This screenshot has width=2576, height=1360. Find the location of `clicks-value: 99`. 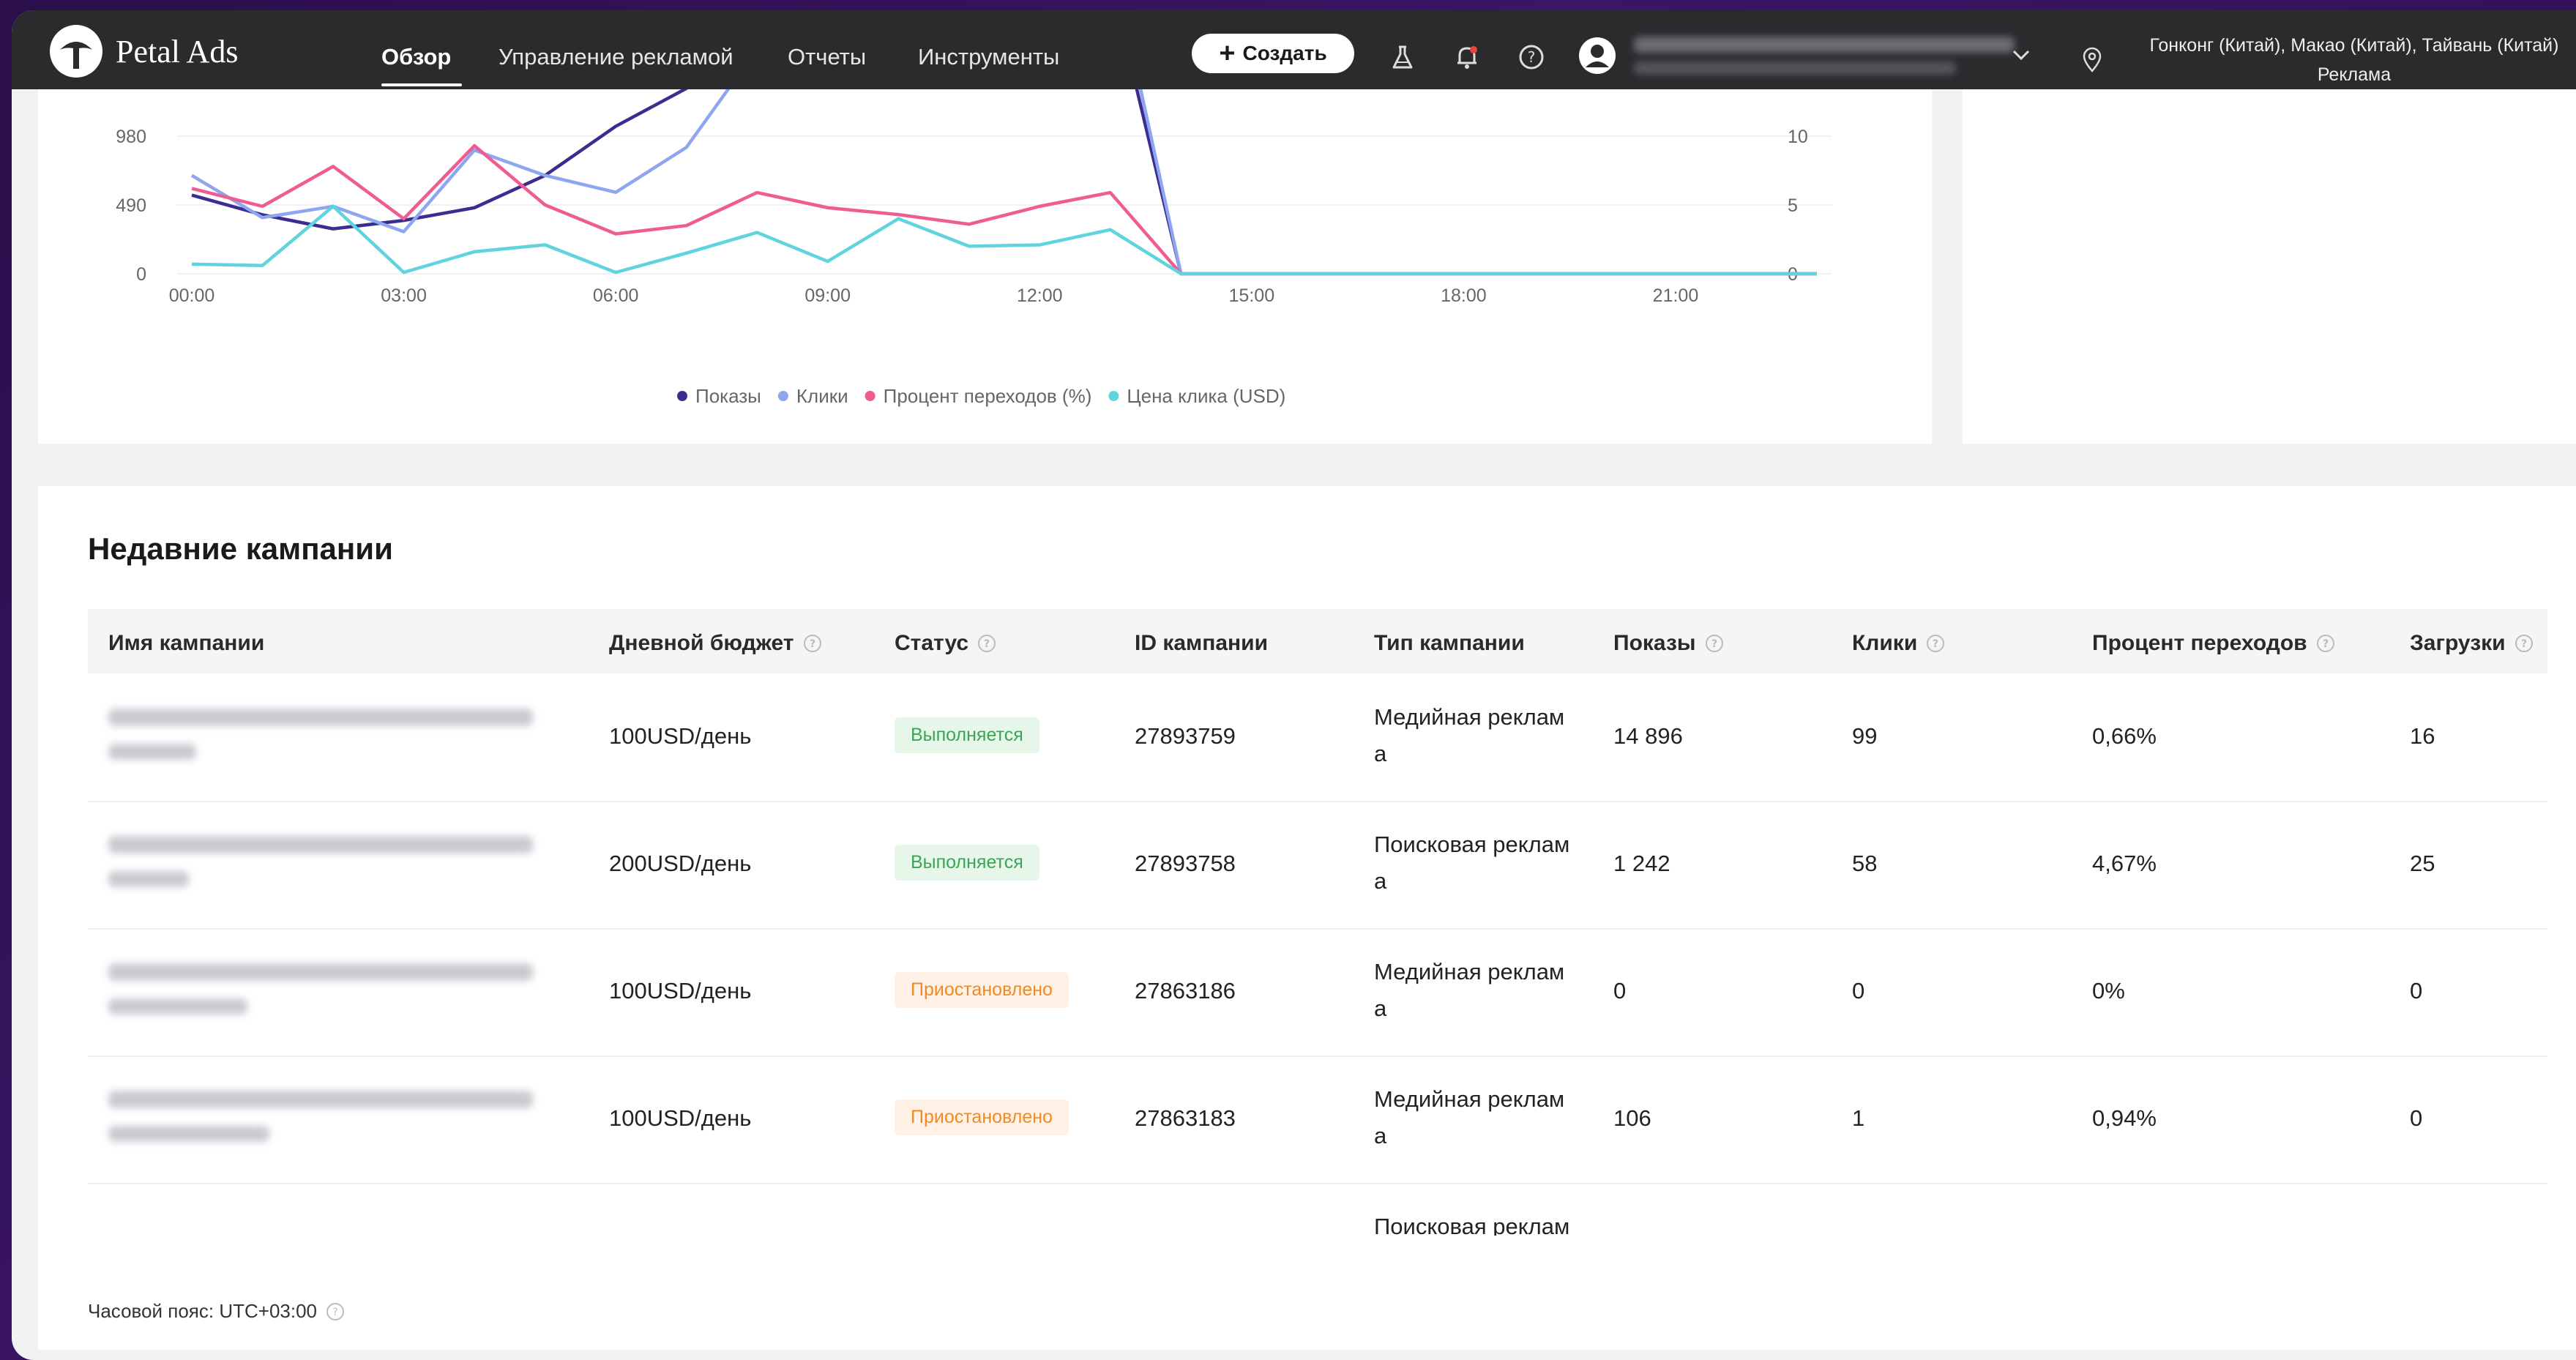

clicks-value: 99 is located at coordinates (1865, 736).